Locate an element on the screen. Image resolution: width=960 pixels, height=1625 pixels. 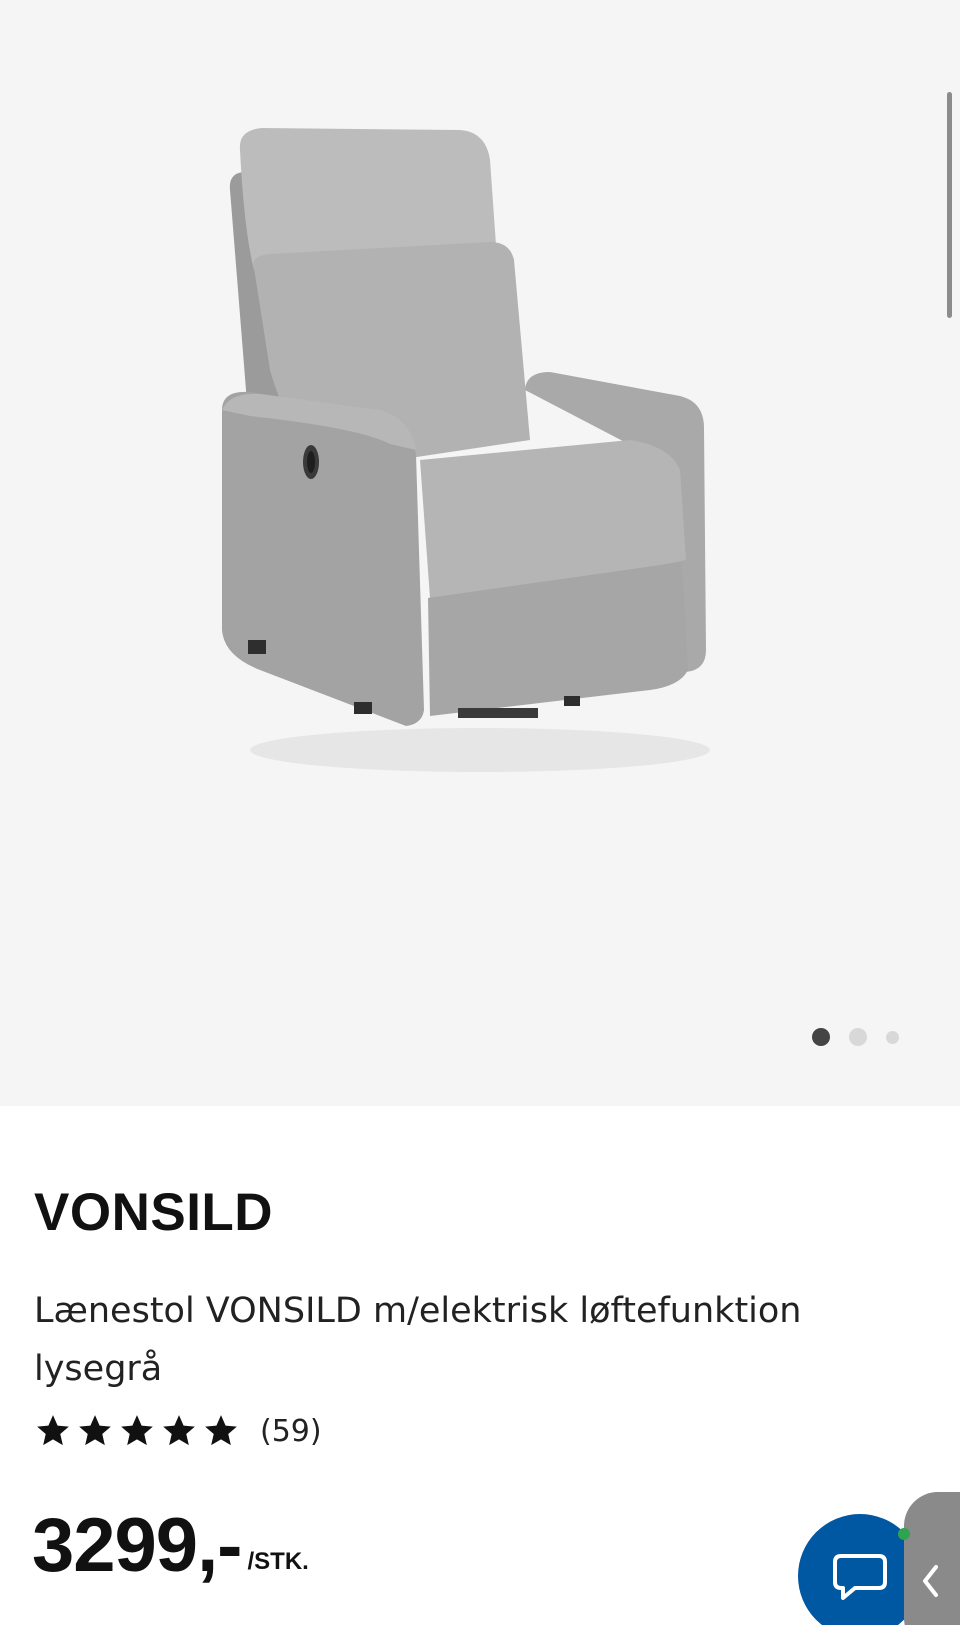
price-value: 3299,- is located at coordinates (137, 1545).